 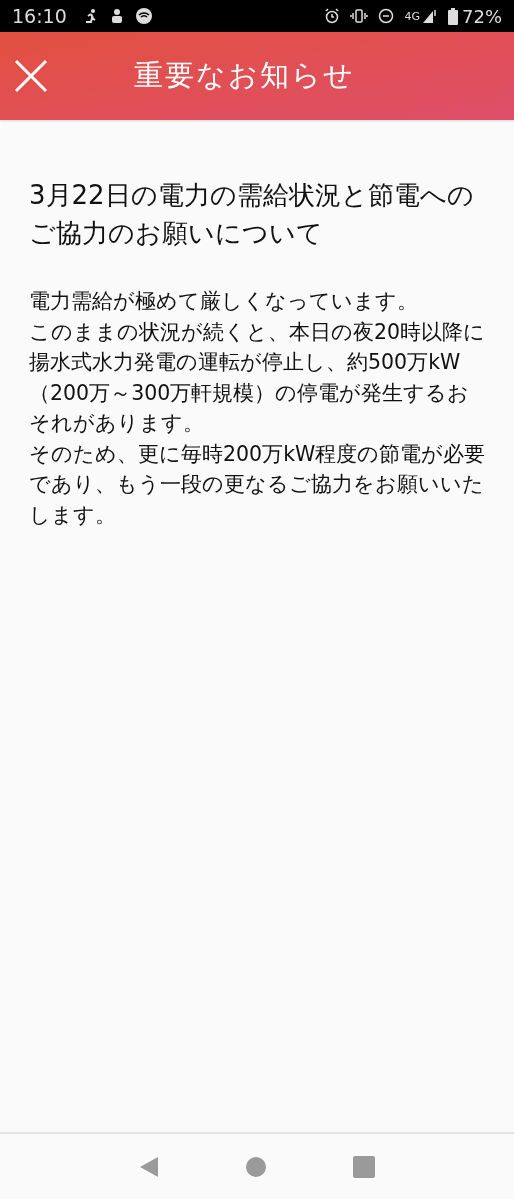 What do you see at coordinates (258, 377) in the screenshot?
I see `notice-paragraph: このままの状況が続くと、本日の夜20時以降に揚水式水力発電の運転が停止し、約500万kW（200万～300万軒規模）の停電が発生するおそれがあります。` at bounding box center [258, 377].